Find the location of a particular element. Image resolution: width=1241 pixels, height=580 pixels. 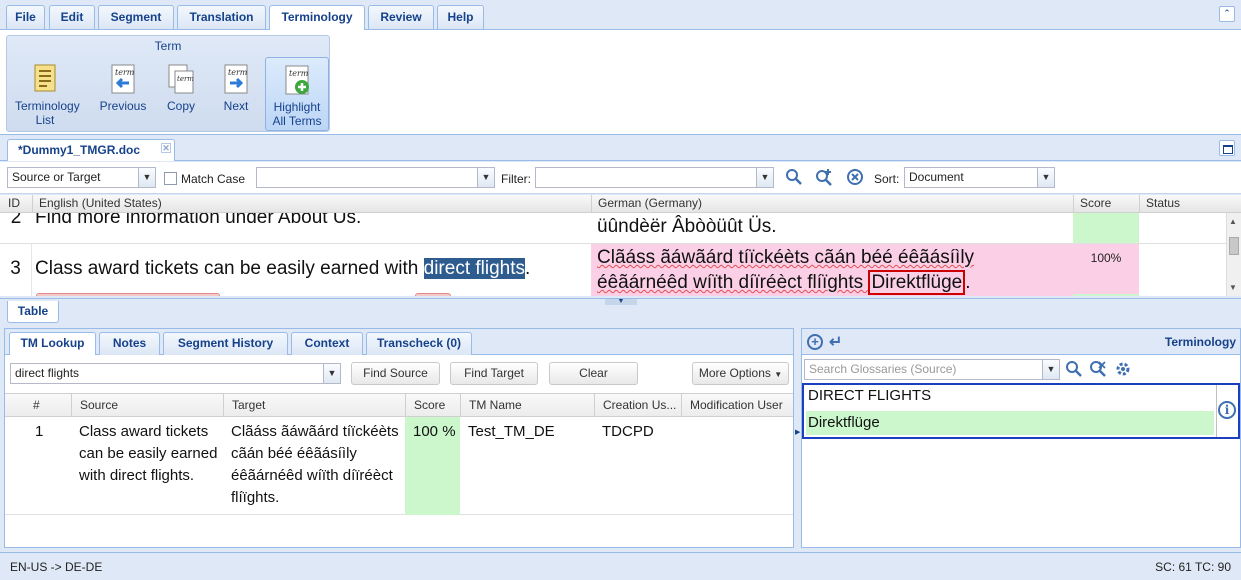

term-entry: DIRECT FLIGHTS Direktflüge i is located at coordinates (1021, 411).